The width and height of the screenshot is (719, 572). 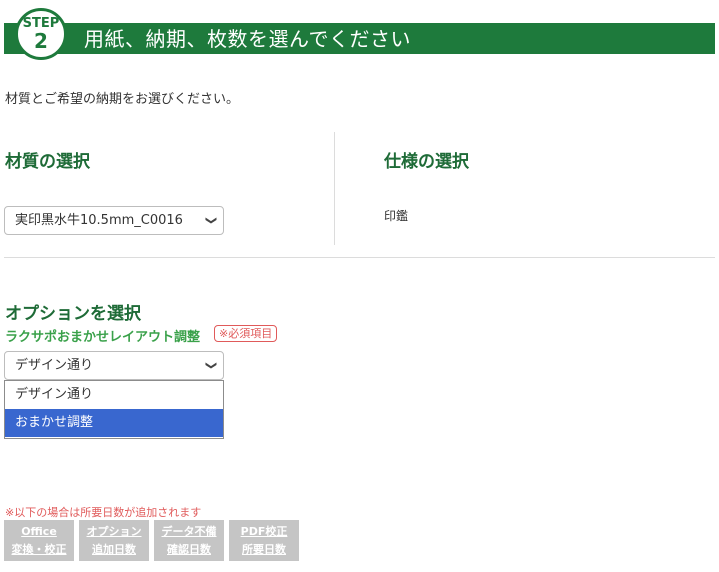 What do you see at coordinates (114, 395) in the screenshot?
I see `dropdown-option-design: デザイン通り` at bounding box center [114, 395].